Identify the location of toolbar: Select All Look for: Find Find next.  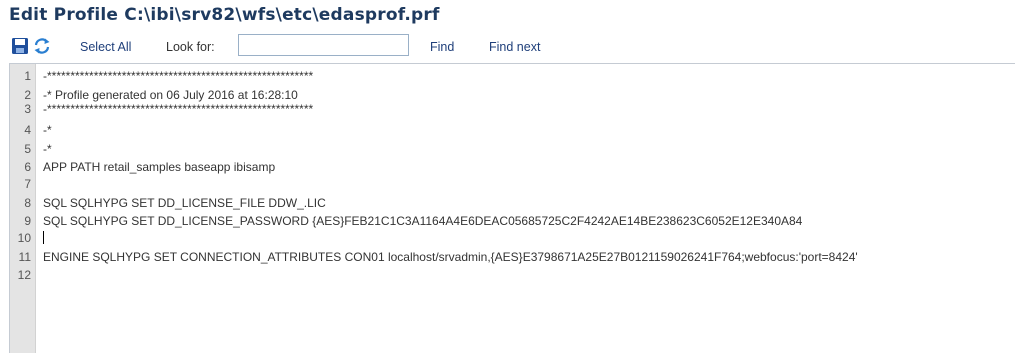
(510, 47).